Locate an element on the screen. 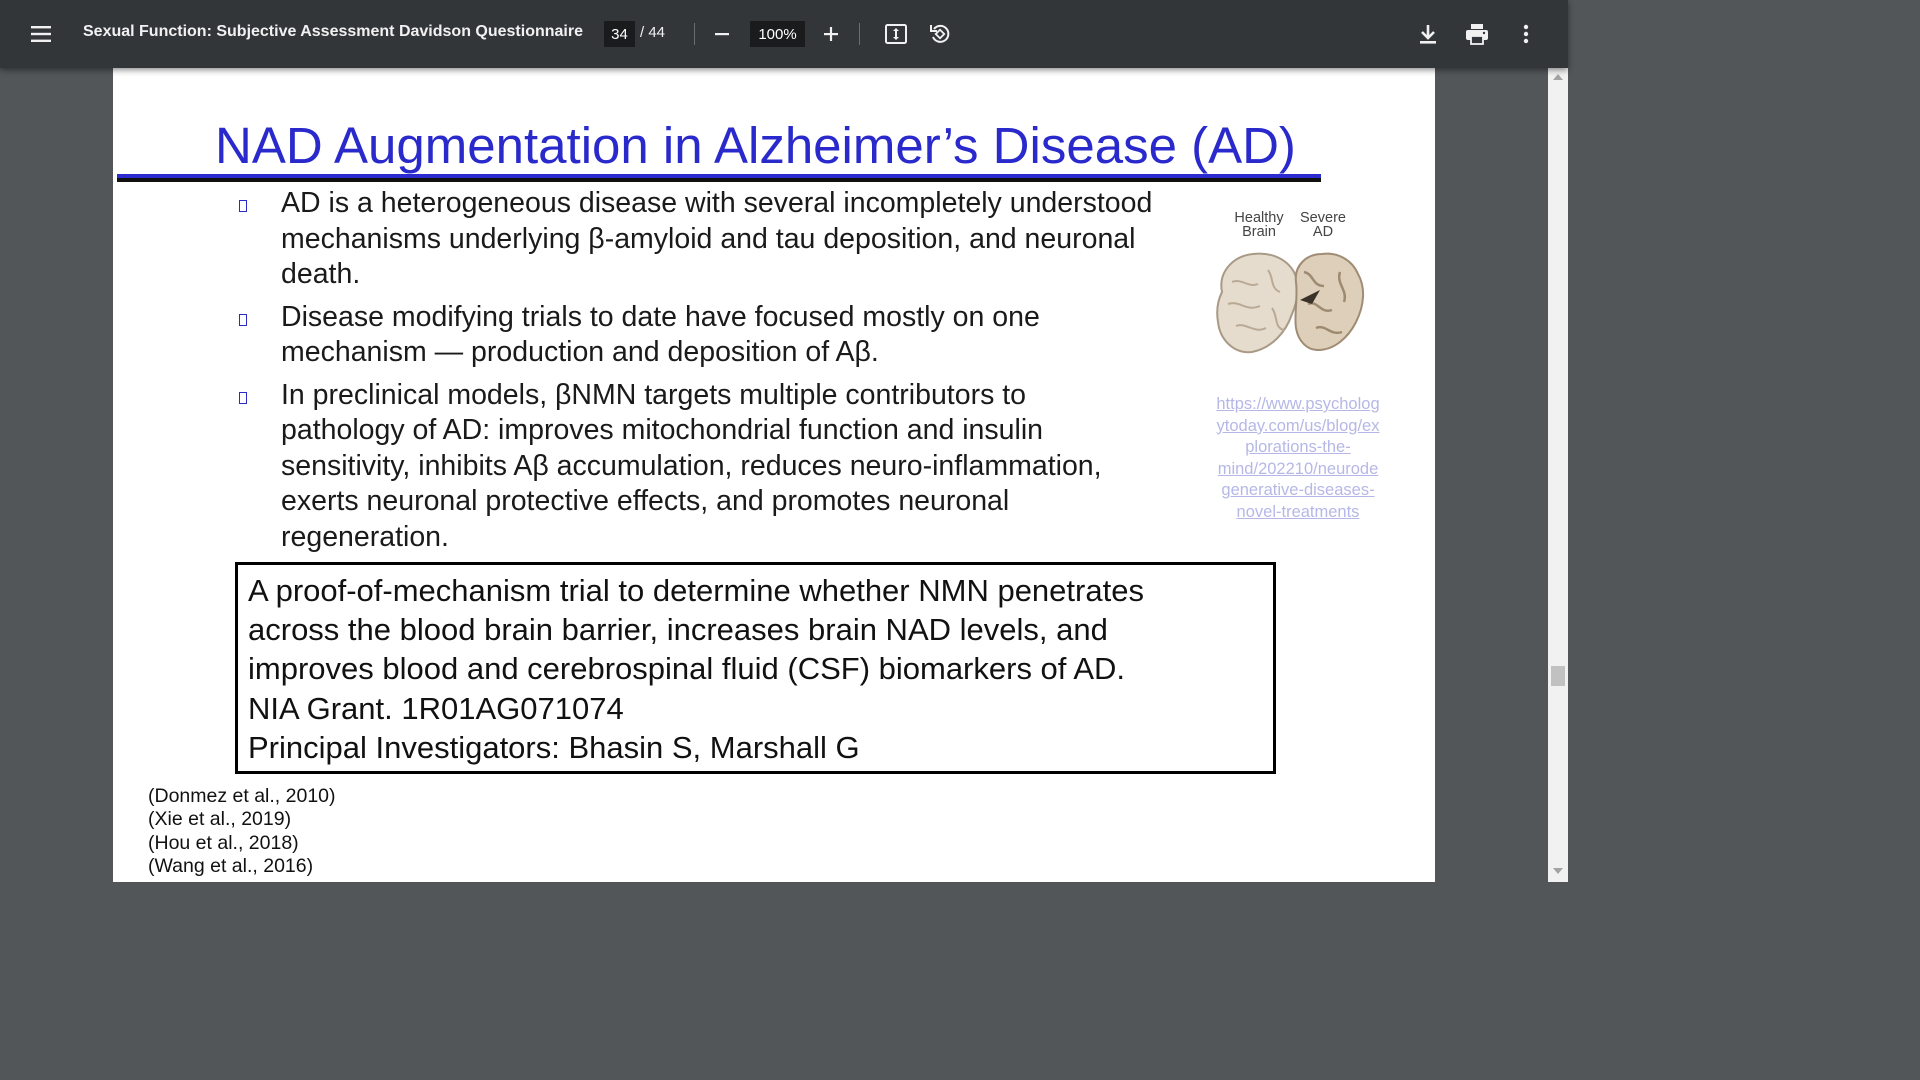 Image resolution: width=1920 pixels, height=1080 pixels. vertical-scrollbar is located at coordinates (1558, 475).